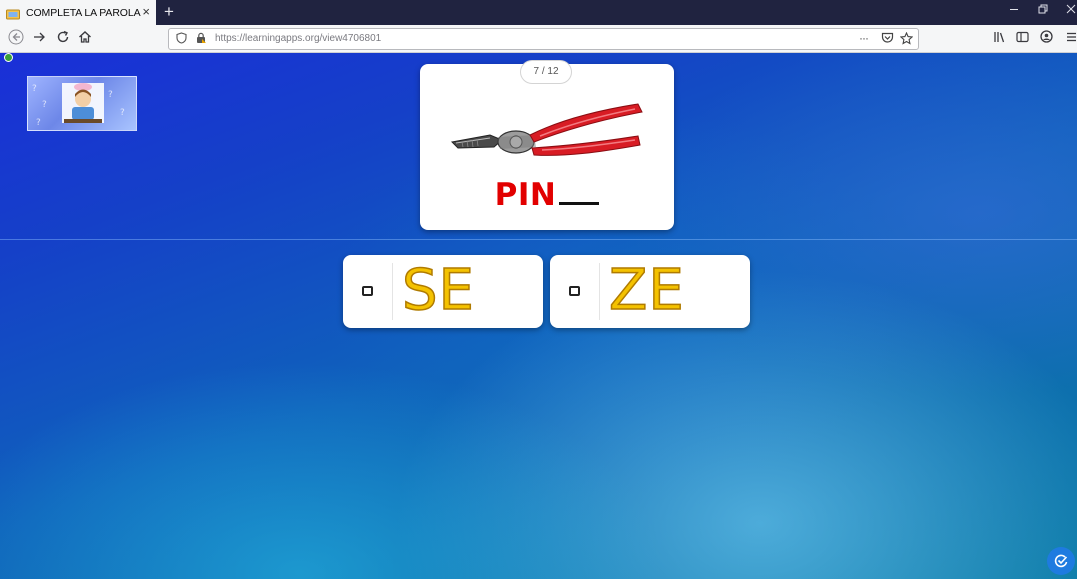  Describe the element at coordinates (78, 105) in the screenshot. I see `thinking-boy-icon: ?????` at that location.